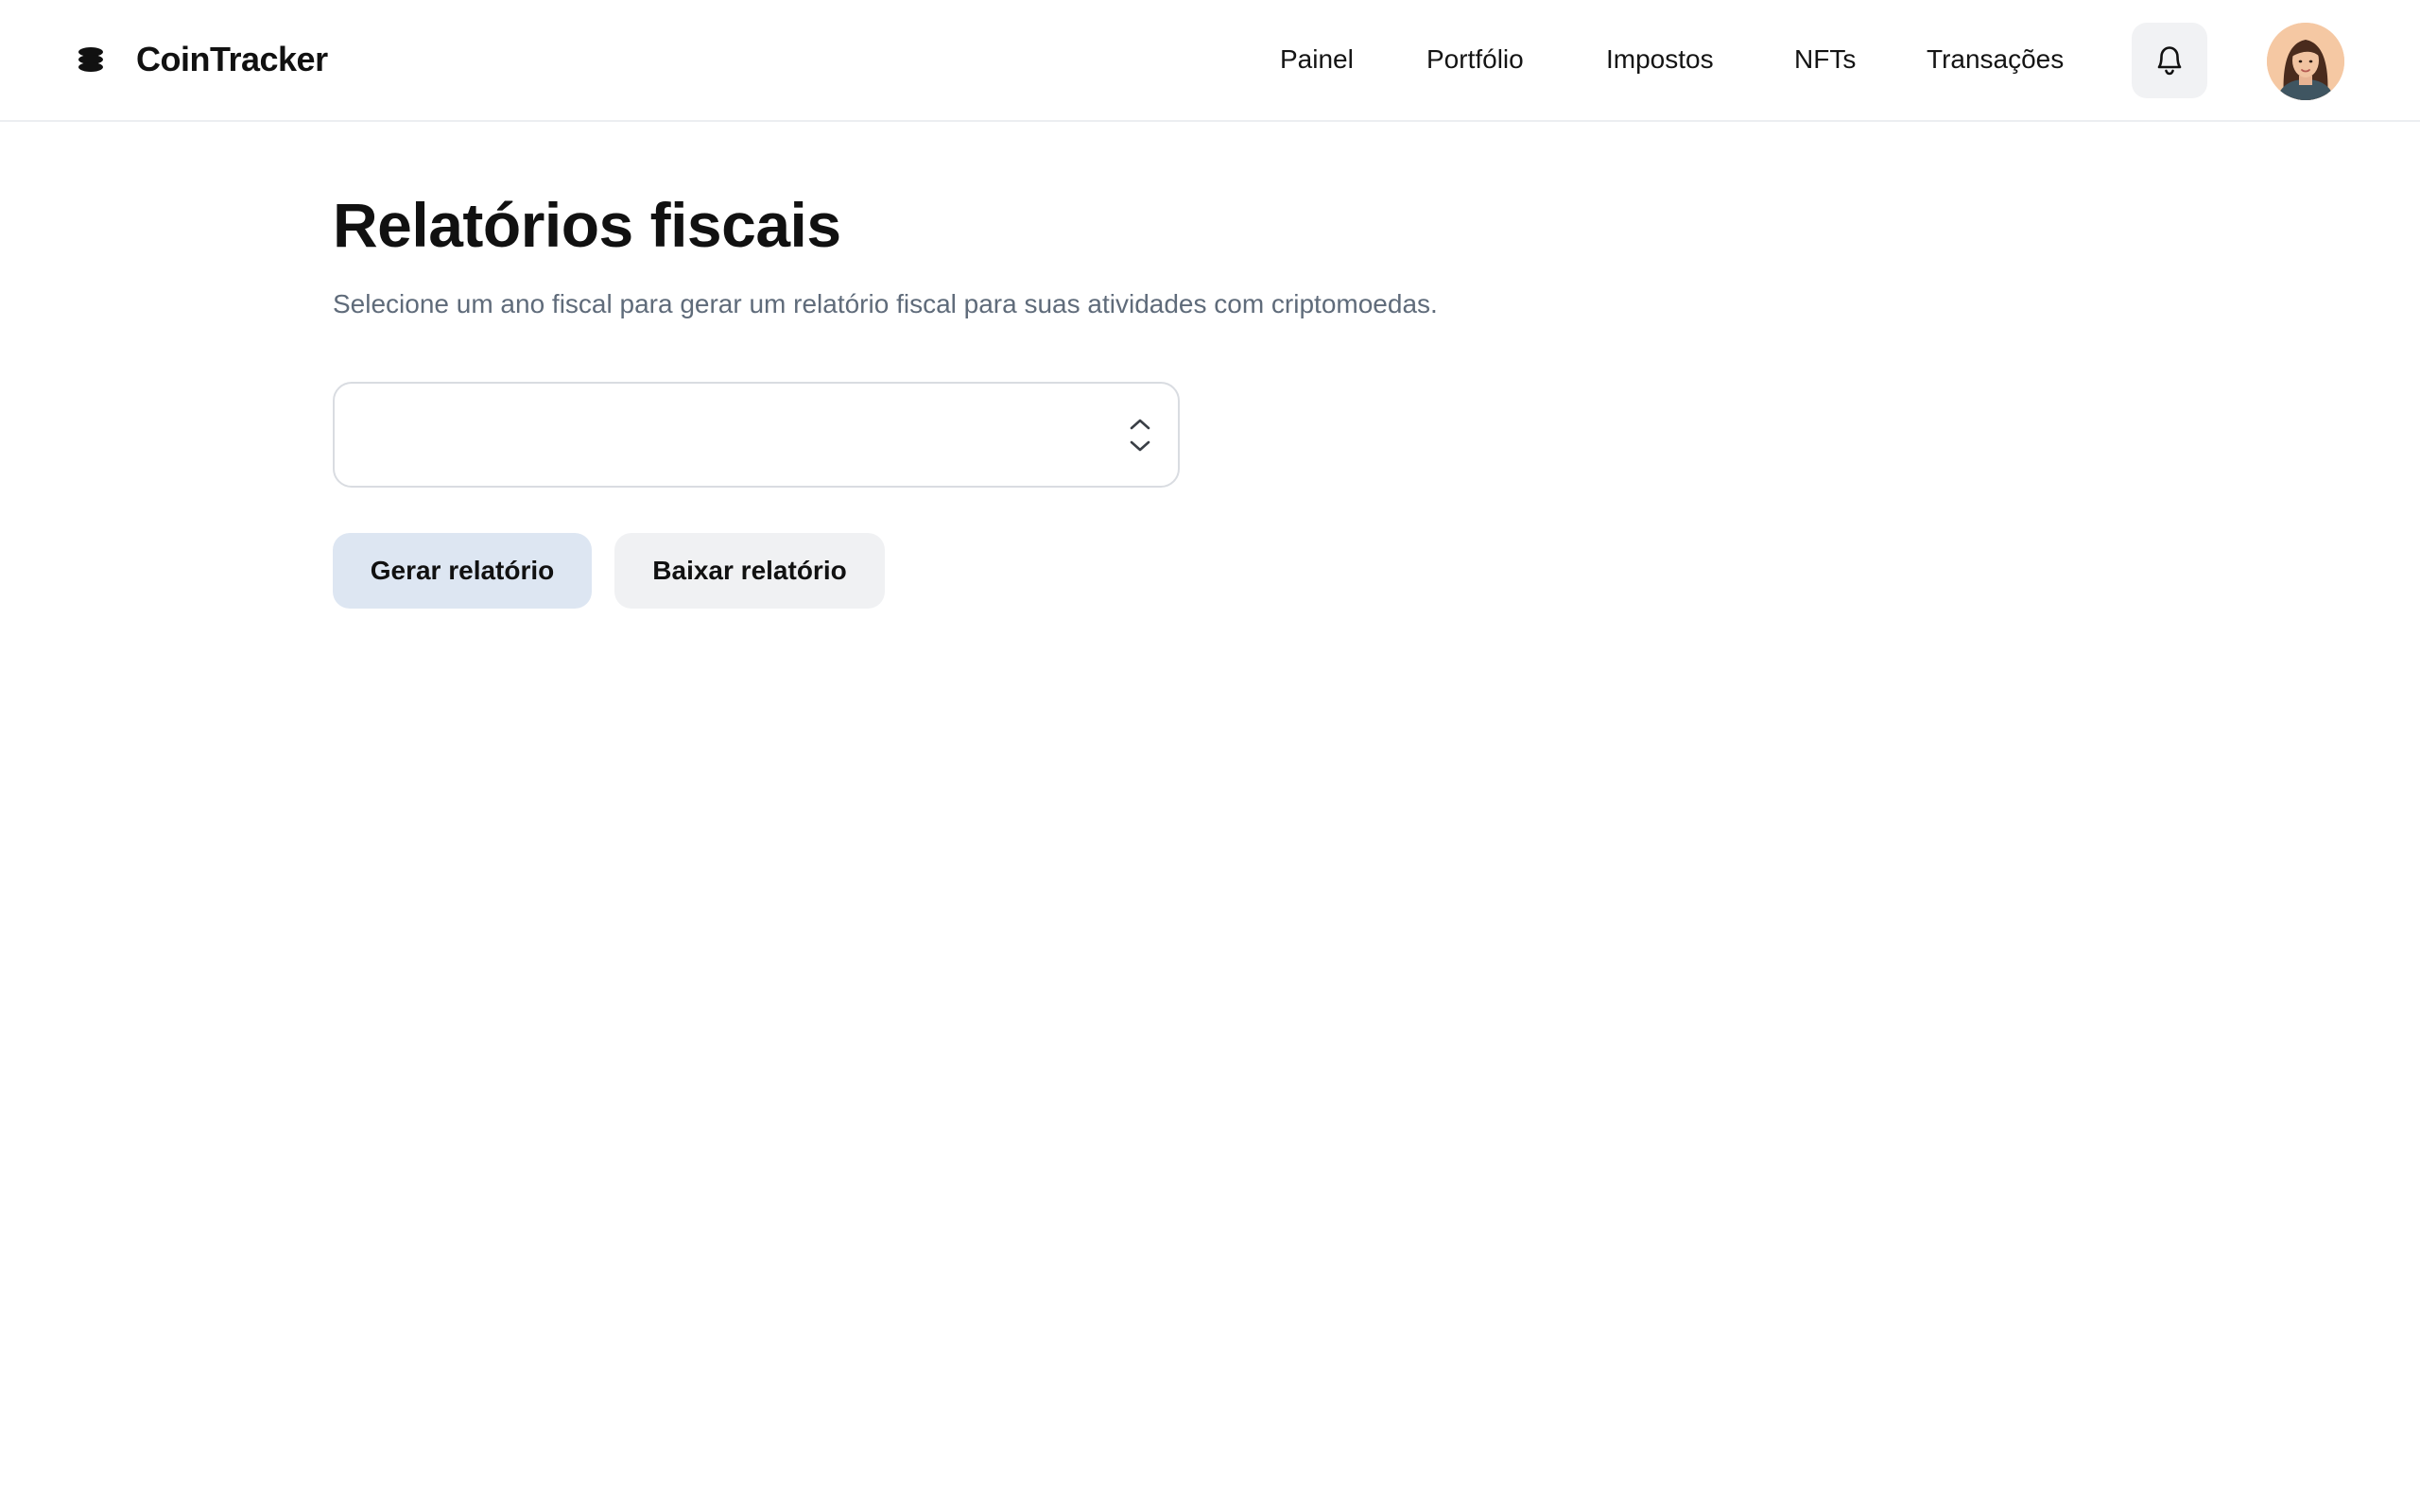 The height and width of the screenshot is (1512, 2420). Describe the element at coordinates (749, 571) in the screenshot. I see `download-report-button: Baixar relatório` at that location.